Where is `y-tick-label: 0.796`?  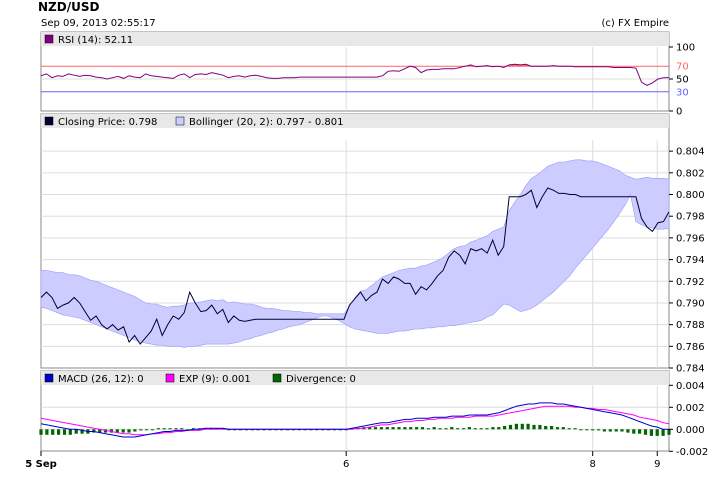 y-tick-label: 0.796 is located at coordinates (690, 238).